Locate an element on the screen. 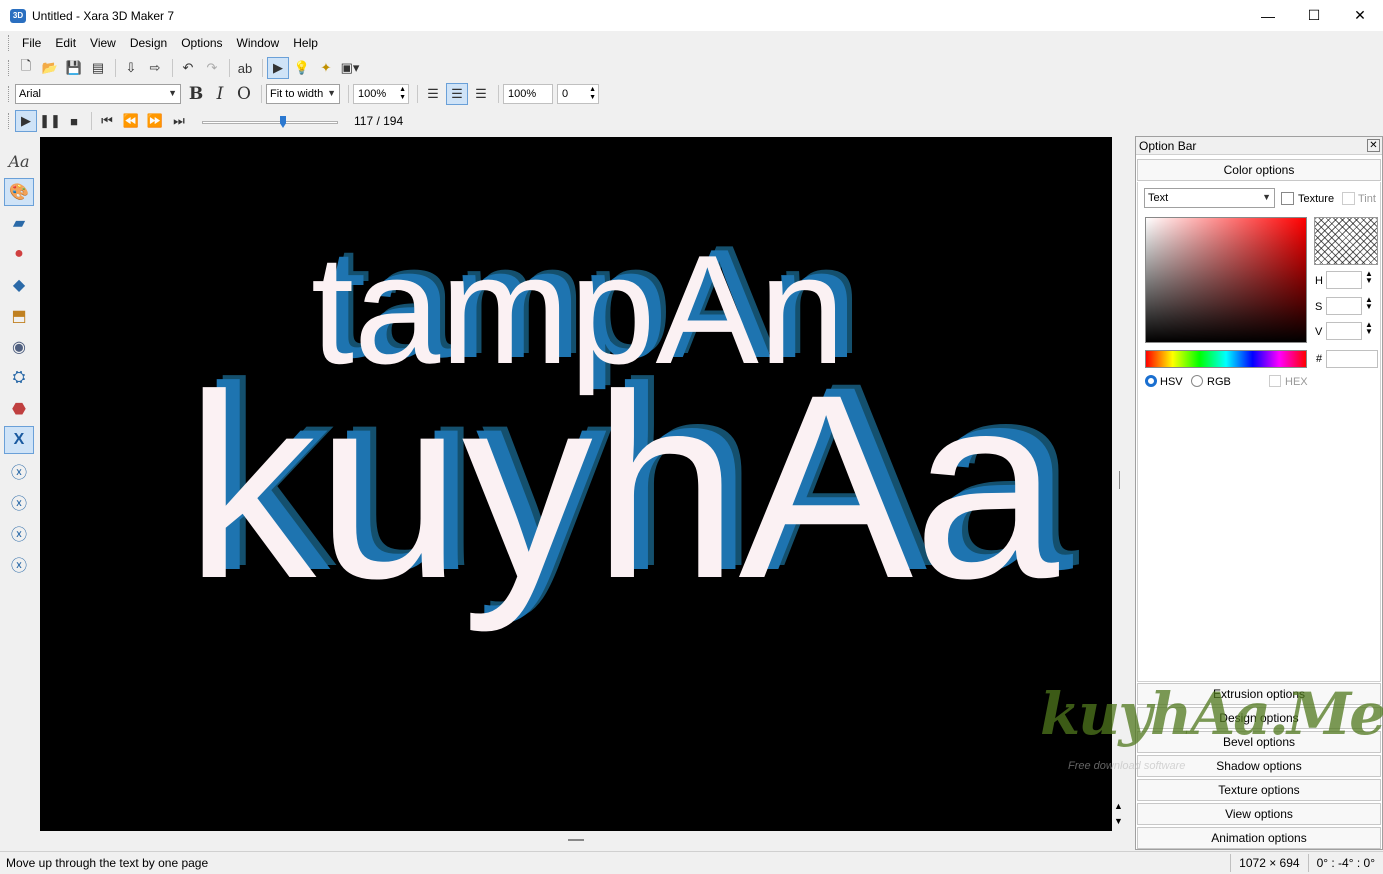 The width and height of the screenshot is (1383, 874). hsv-radio is located at coordinates (1151, 381).